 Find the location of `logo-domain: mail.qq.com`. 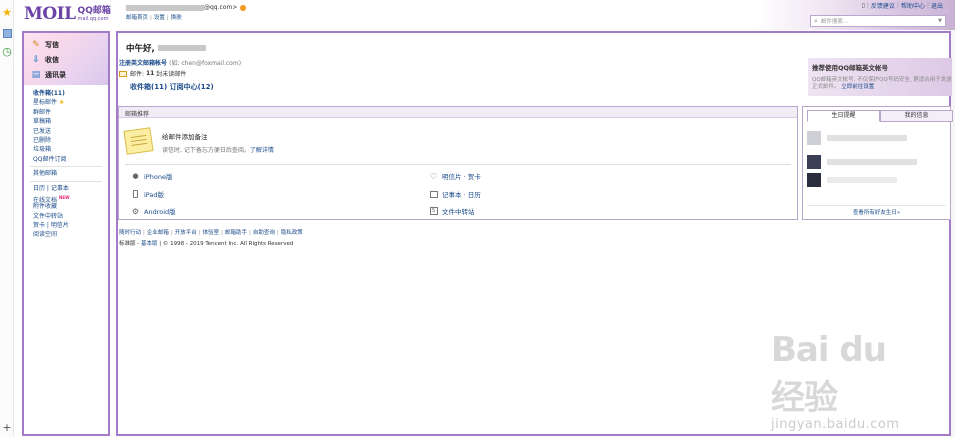

logo-domain: mail.qq.com is located at coordinates (93, 19).